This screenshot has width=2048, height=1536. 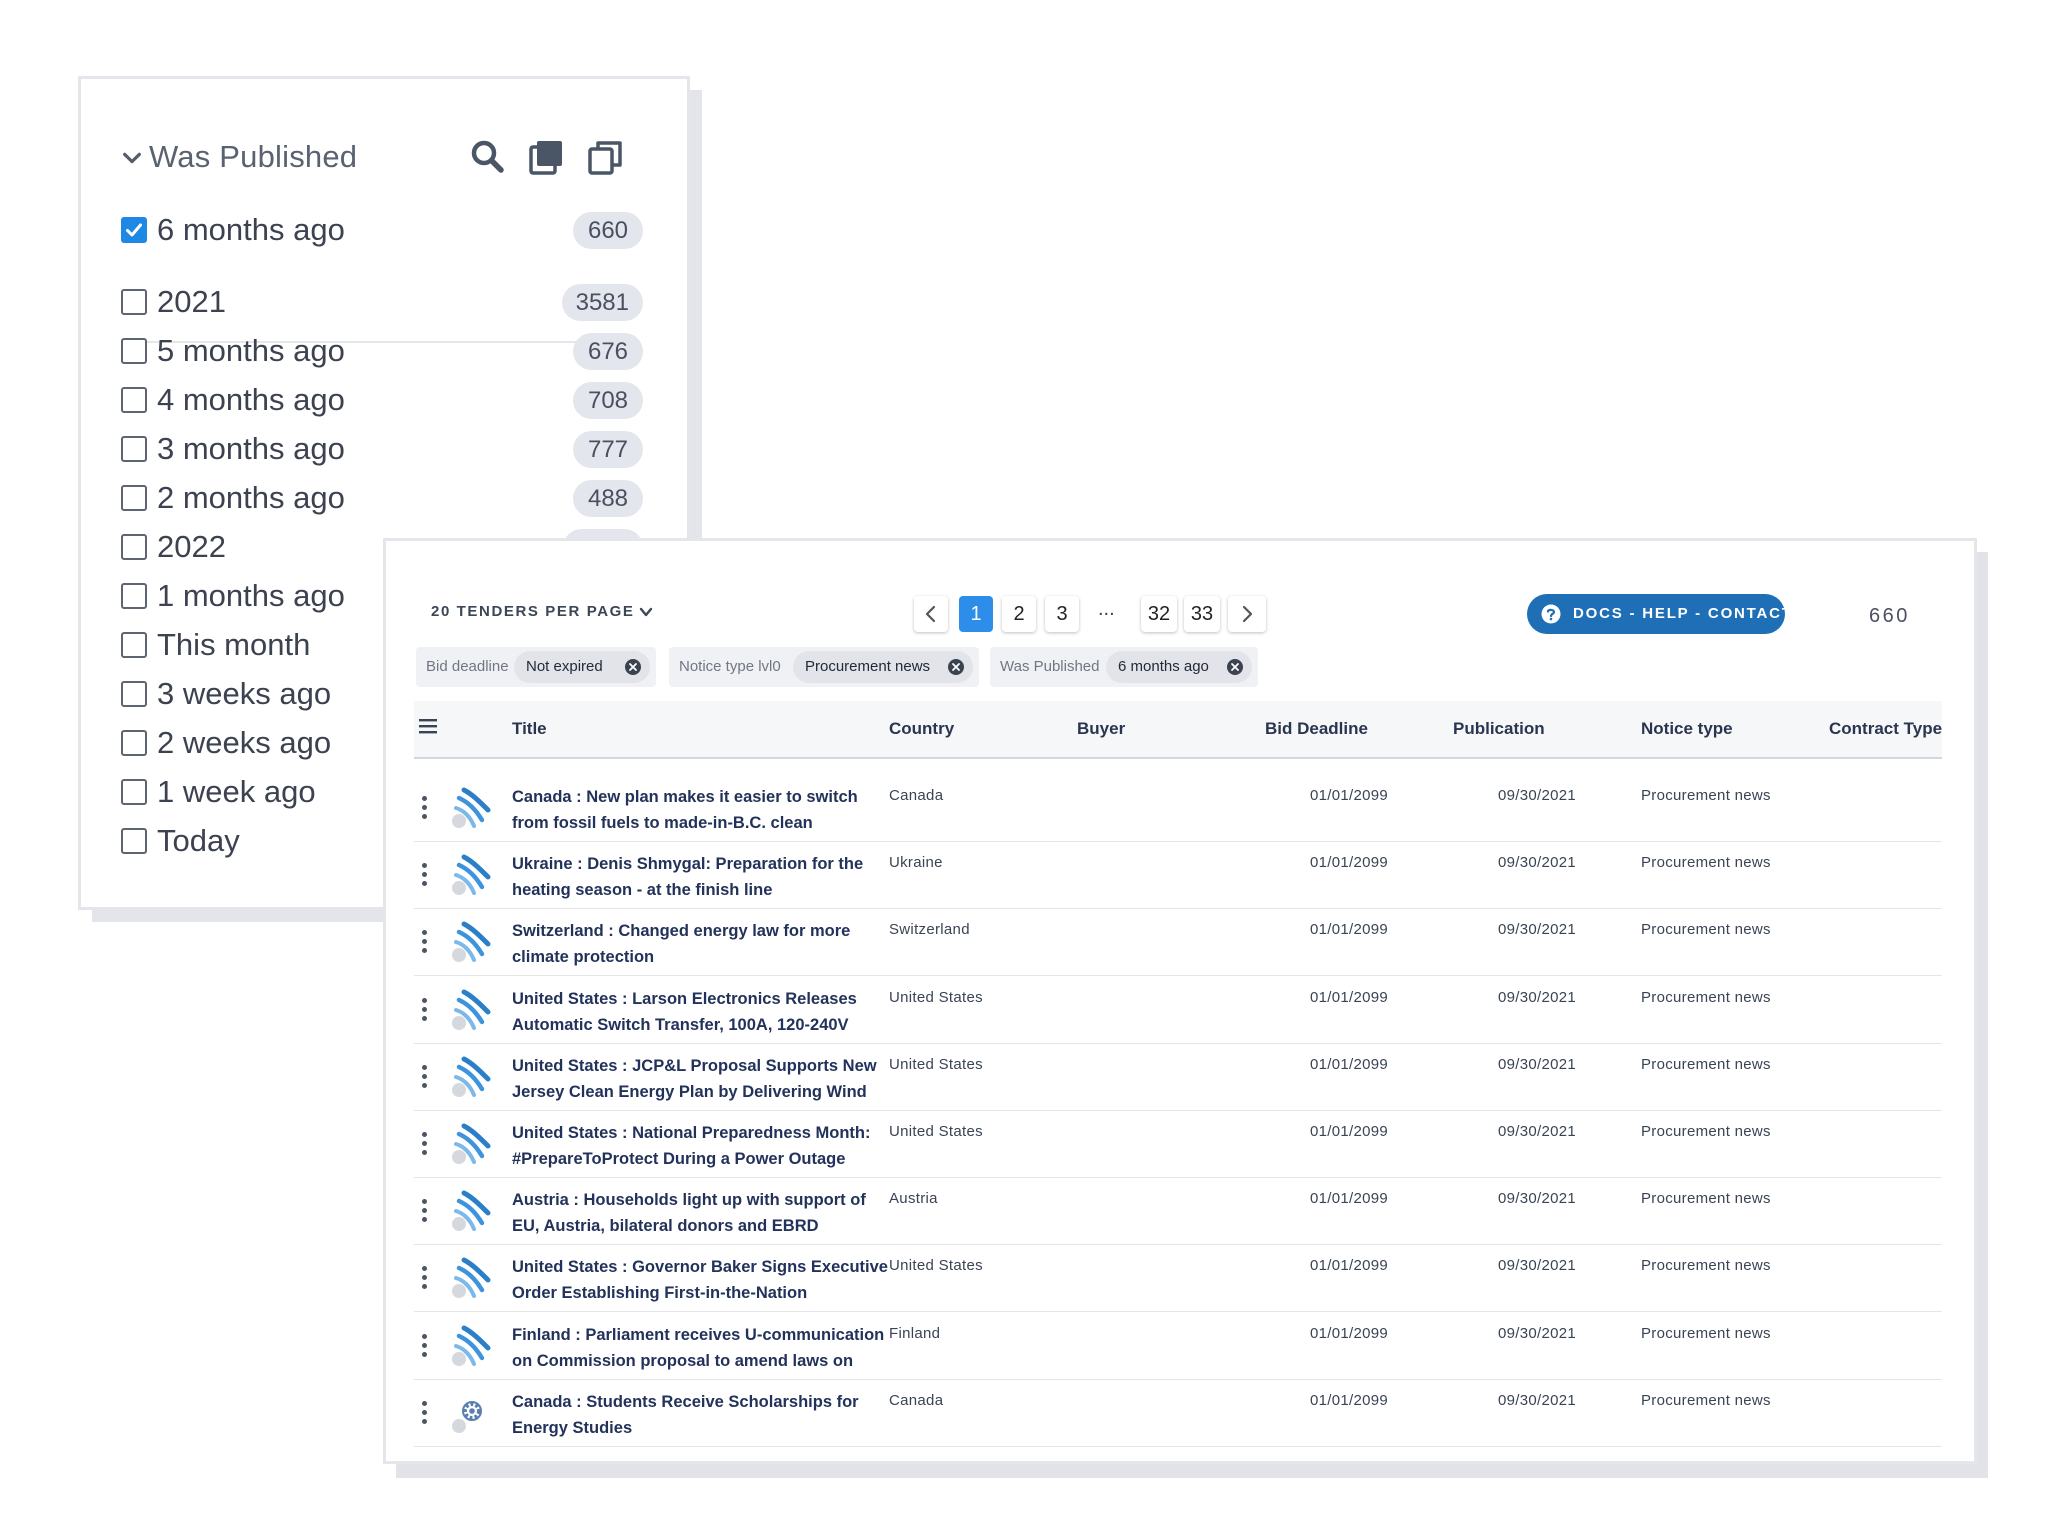 I want to click on filter-chip: 6 months ago, so click(x=1179, y=667).